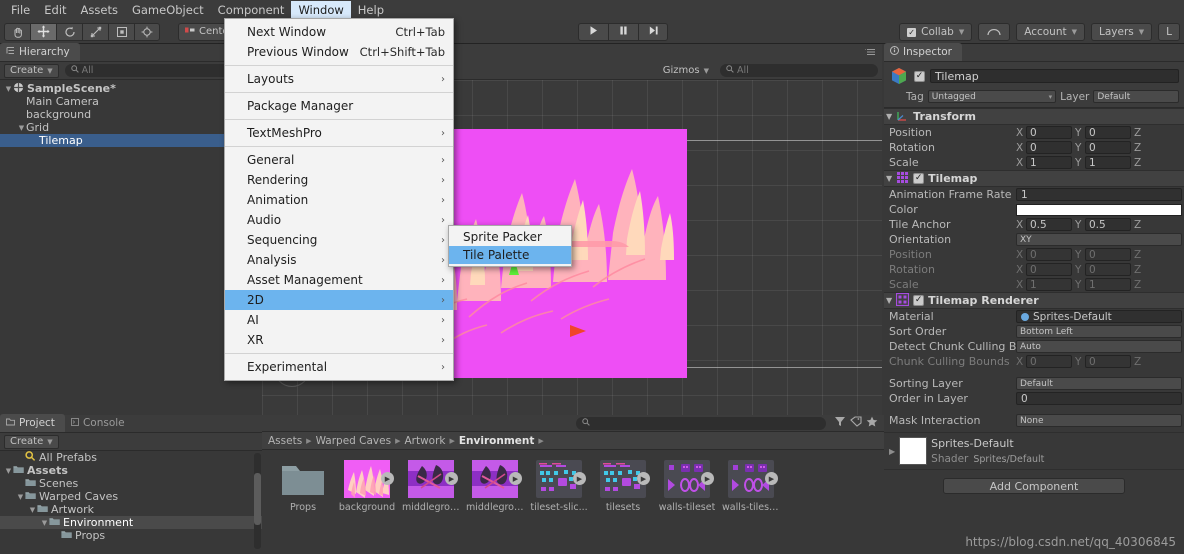  Describe the element at coordinates (919, 76) in the screenshot. I see `gameobject-enabled-checkbox: ✓` at that location.